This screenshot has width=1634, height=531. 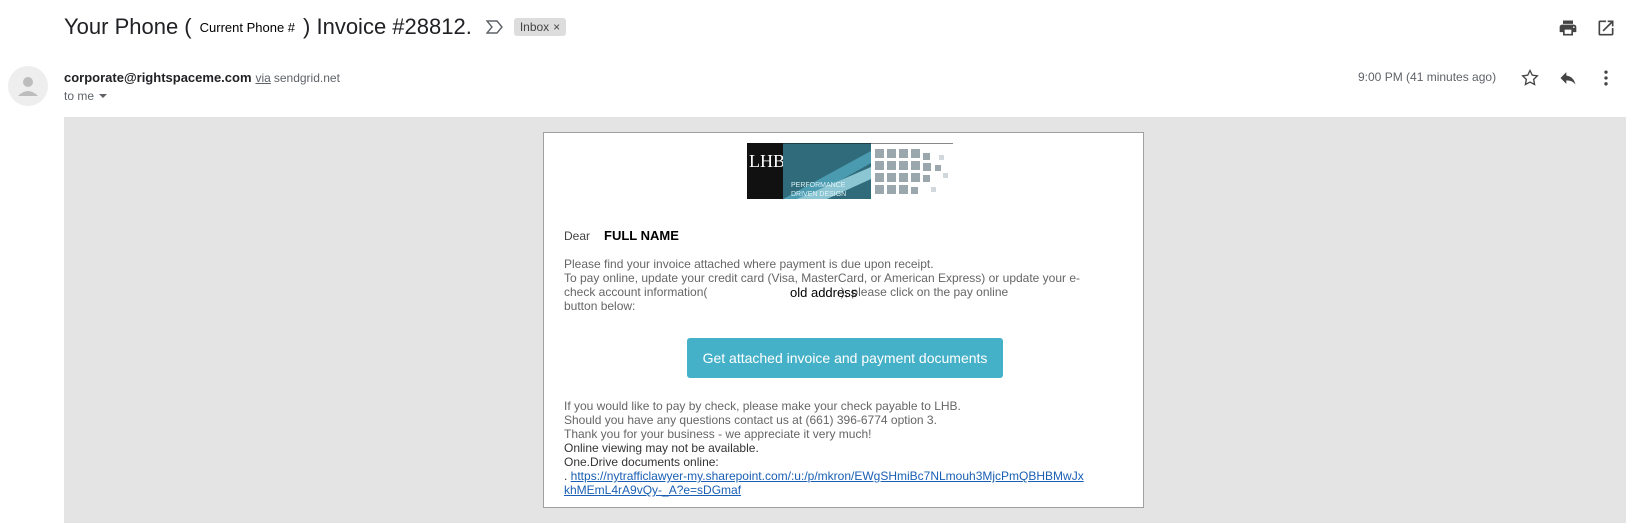 What do you see at coordinates (600, 306) in the screenshot?
I see `paragraph-line: button below:` at bounding box center [600, 306].